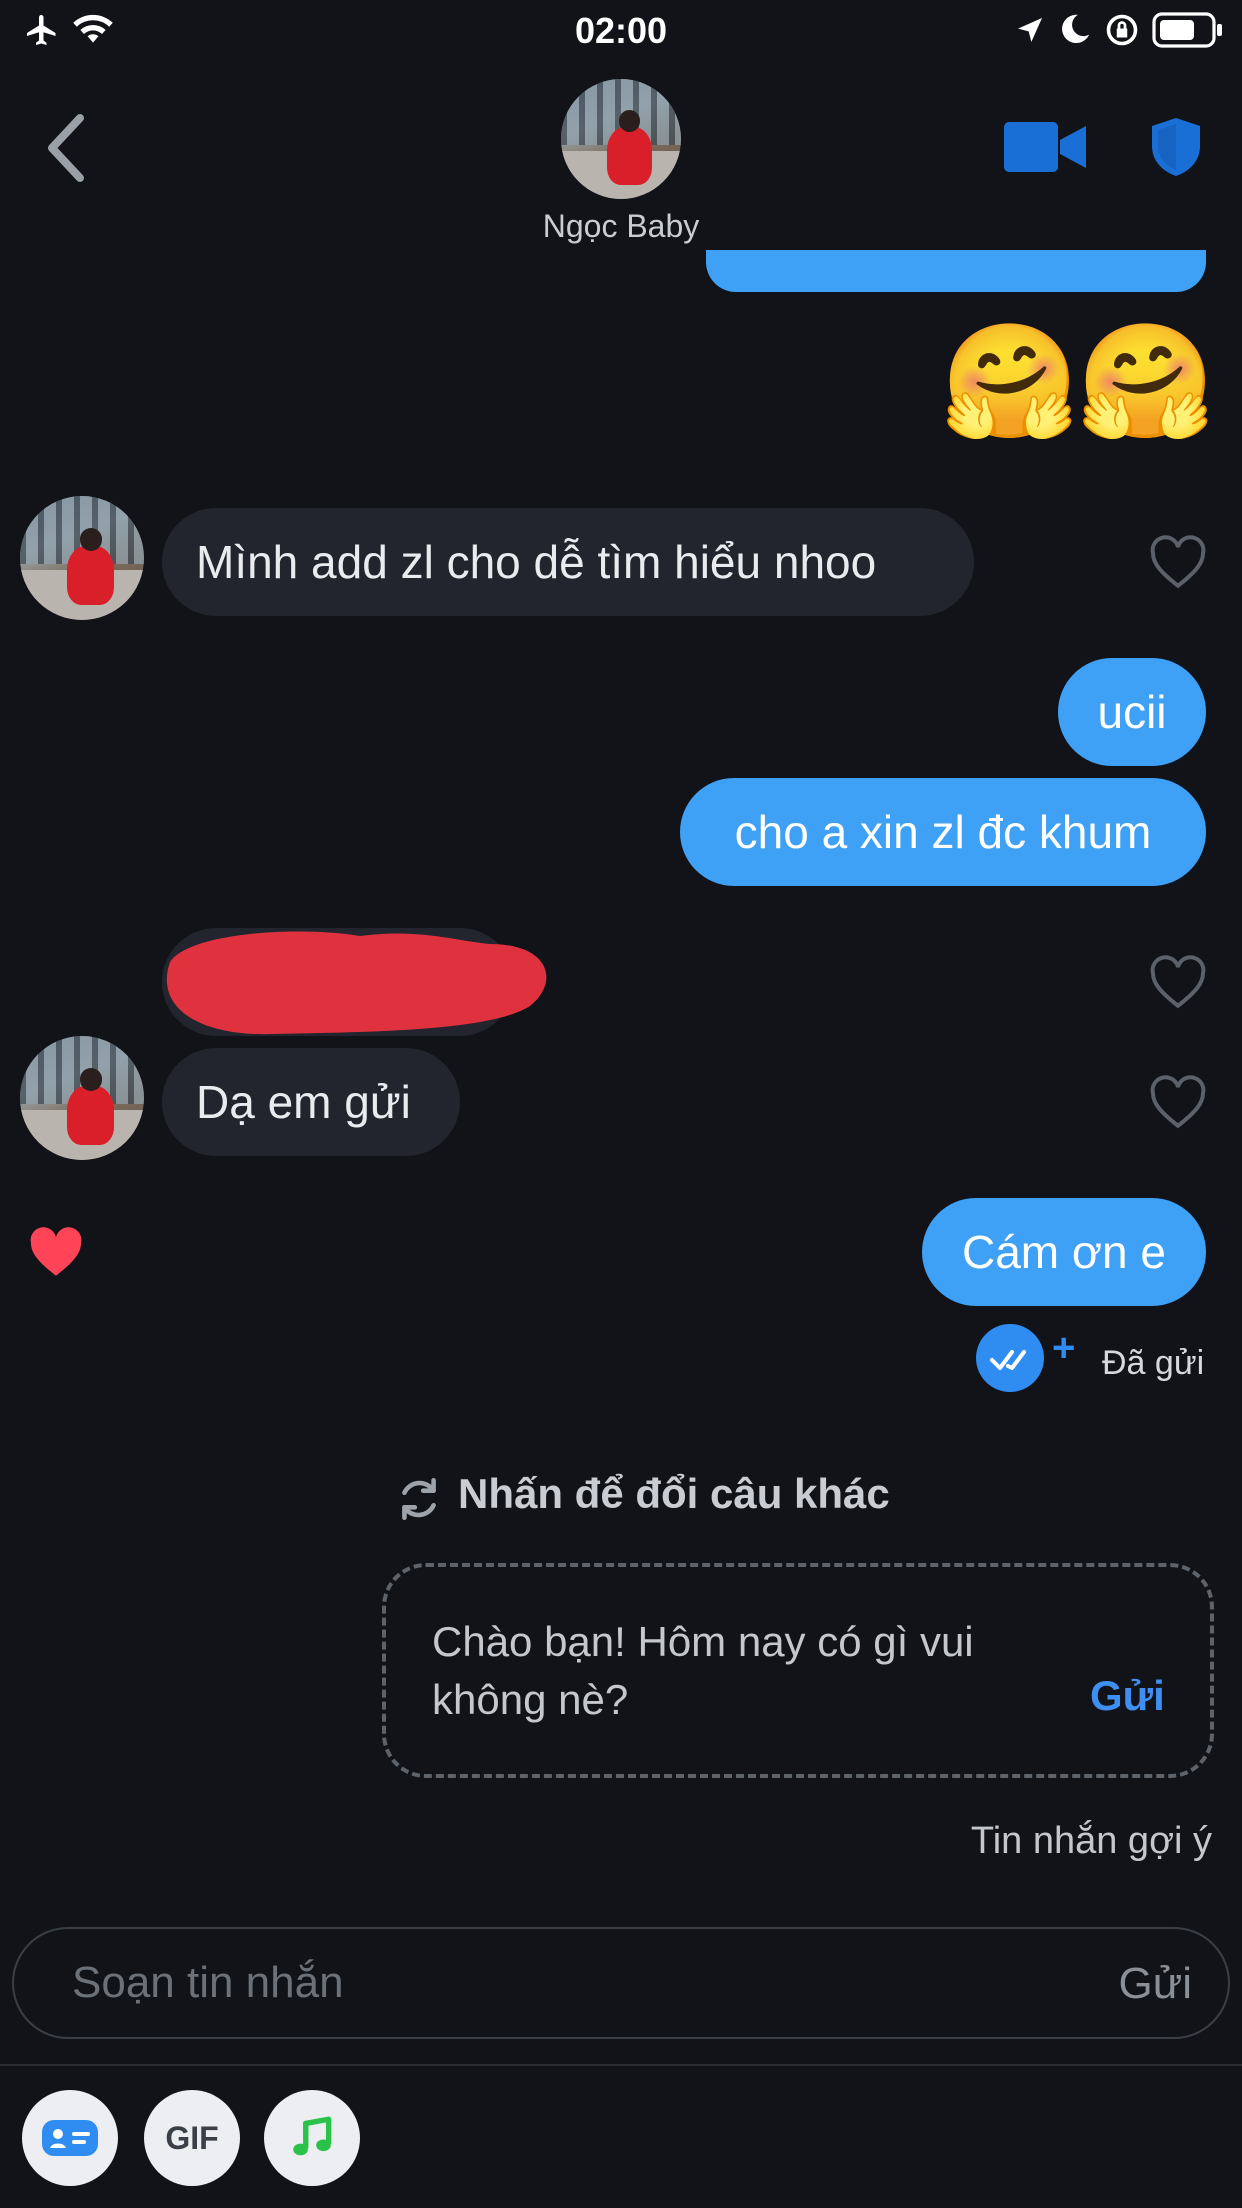 Image resolution: width=1242 pixels, height=2208 pixels. What do you see at coordinates (621, 139) in the screenshot?
I see `contact-avatar` at bounding box center [621, 139].